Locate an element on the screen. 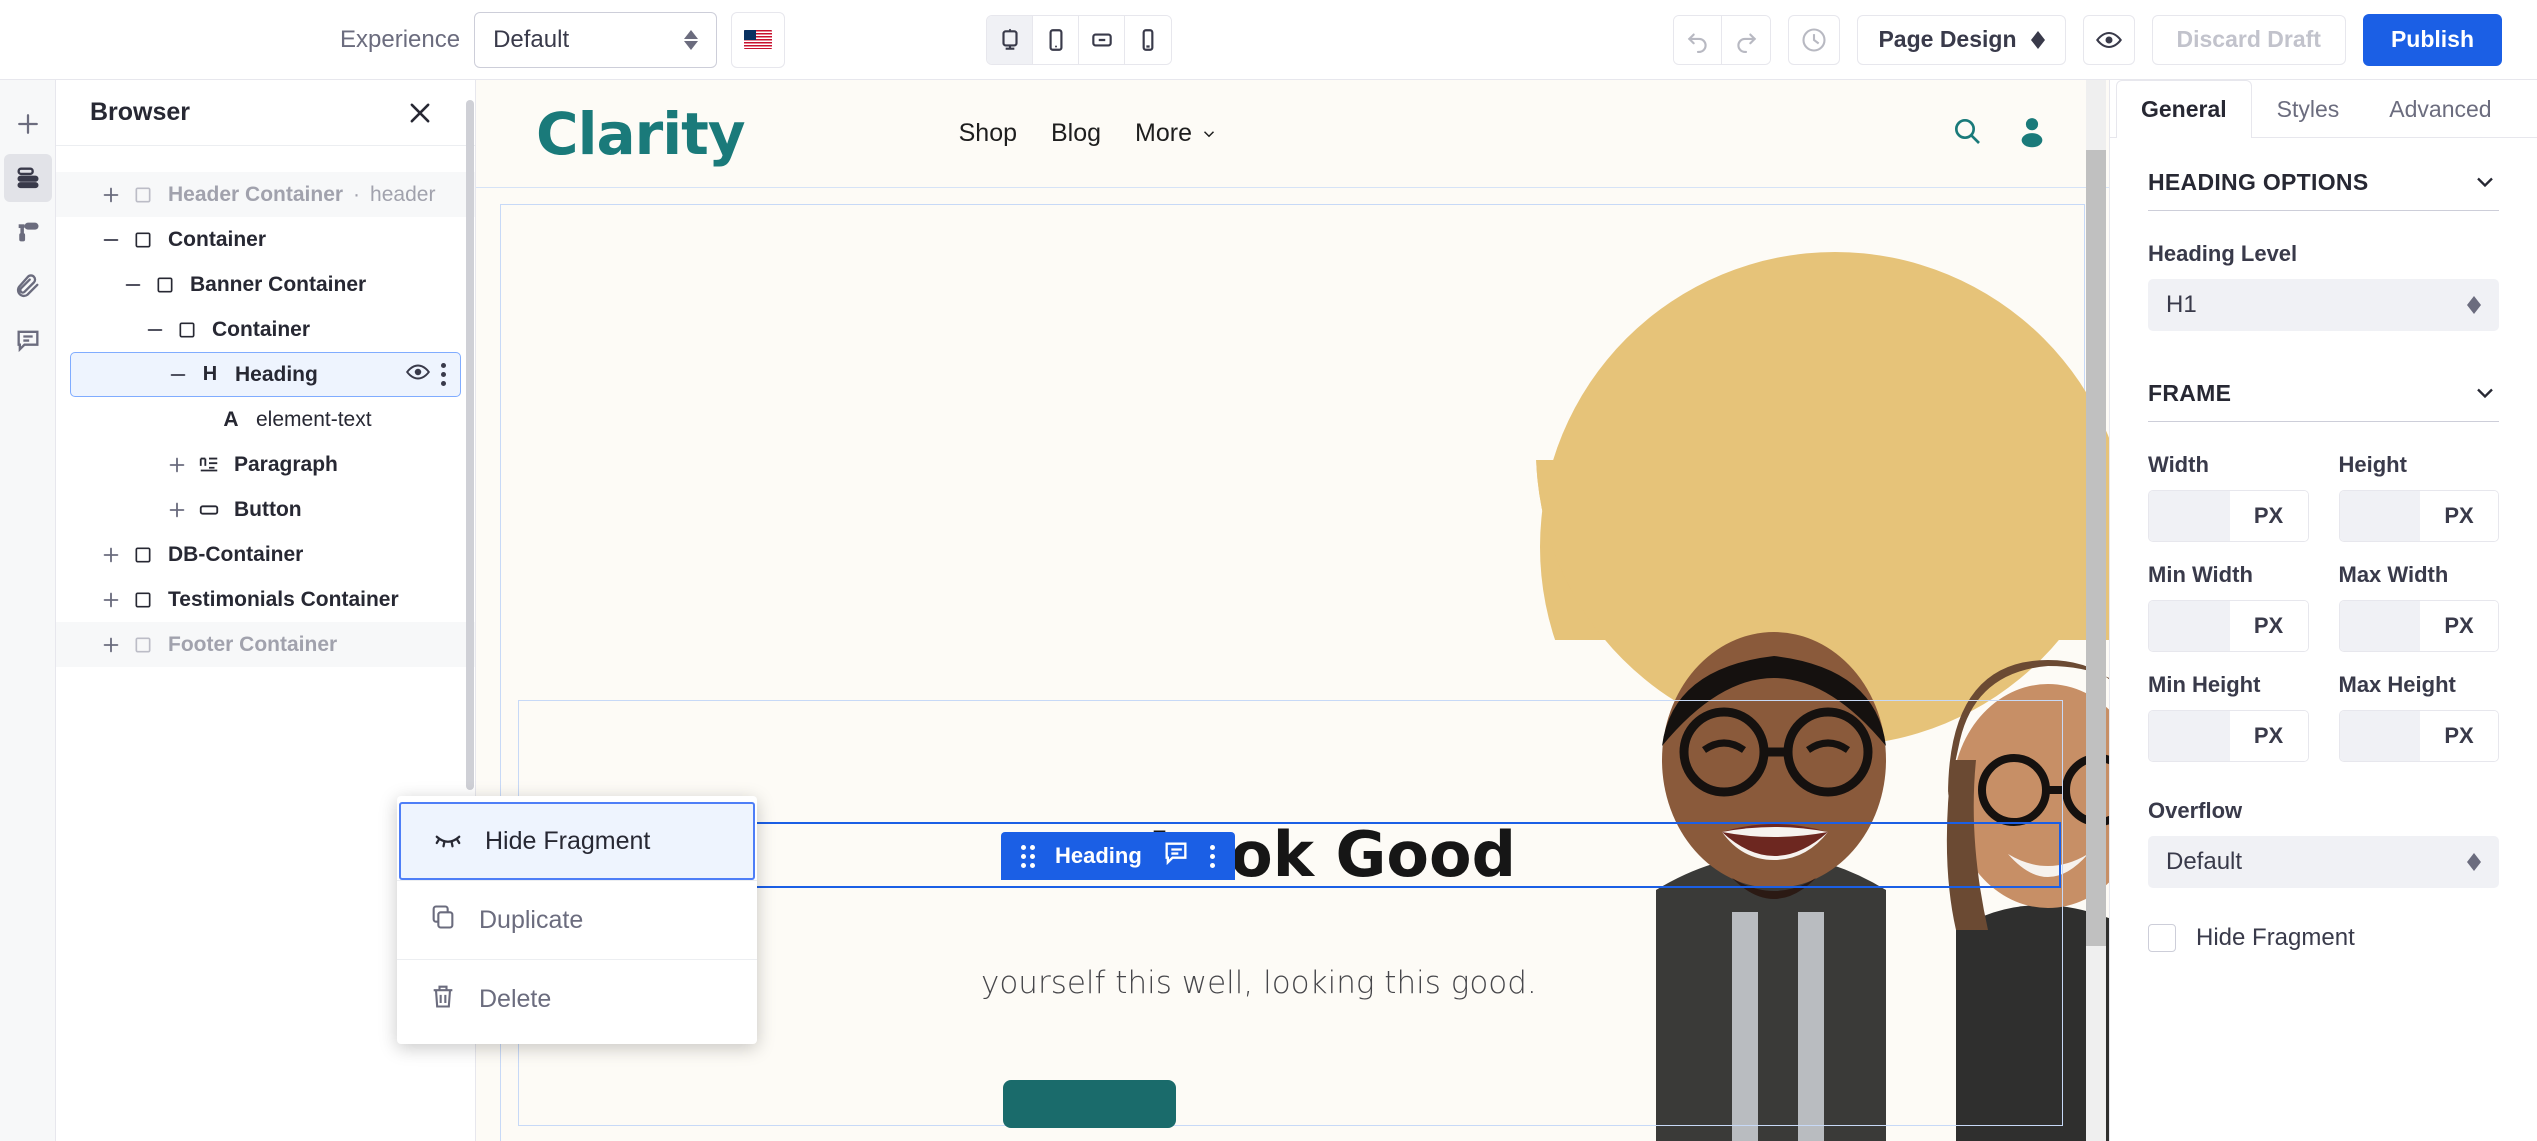 This screenshot has height=1141, width=2537. device-tablet-button is located at coordinates (1056, 39).